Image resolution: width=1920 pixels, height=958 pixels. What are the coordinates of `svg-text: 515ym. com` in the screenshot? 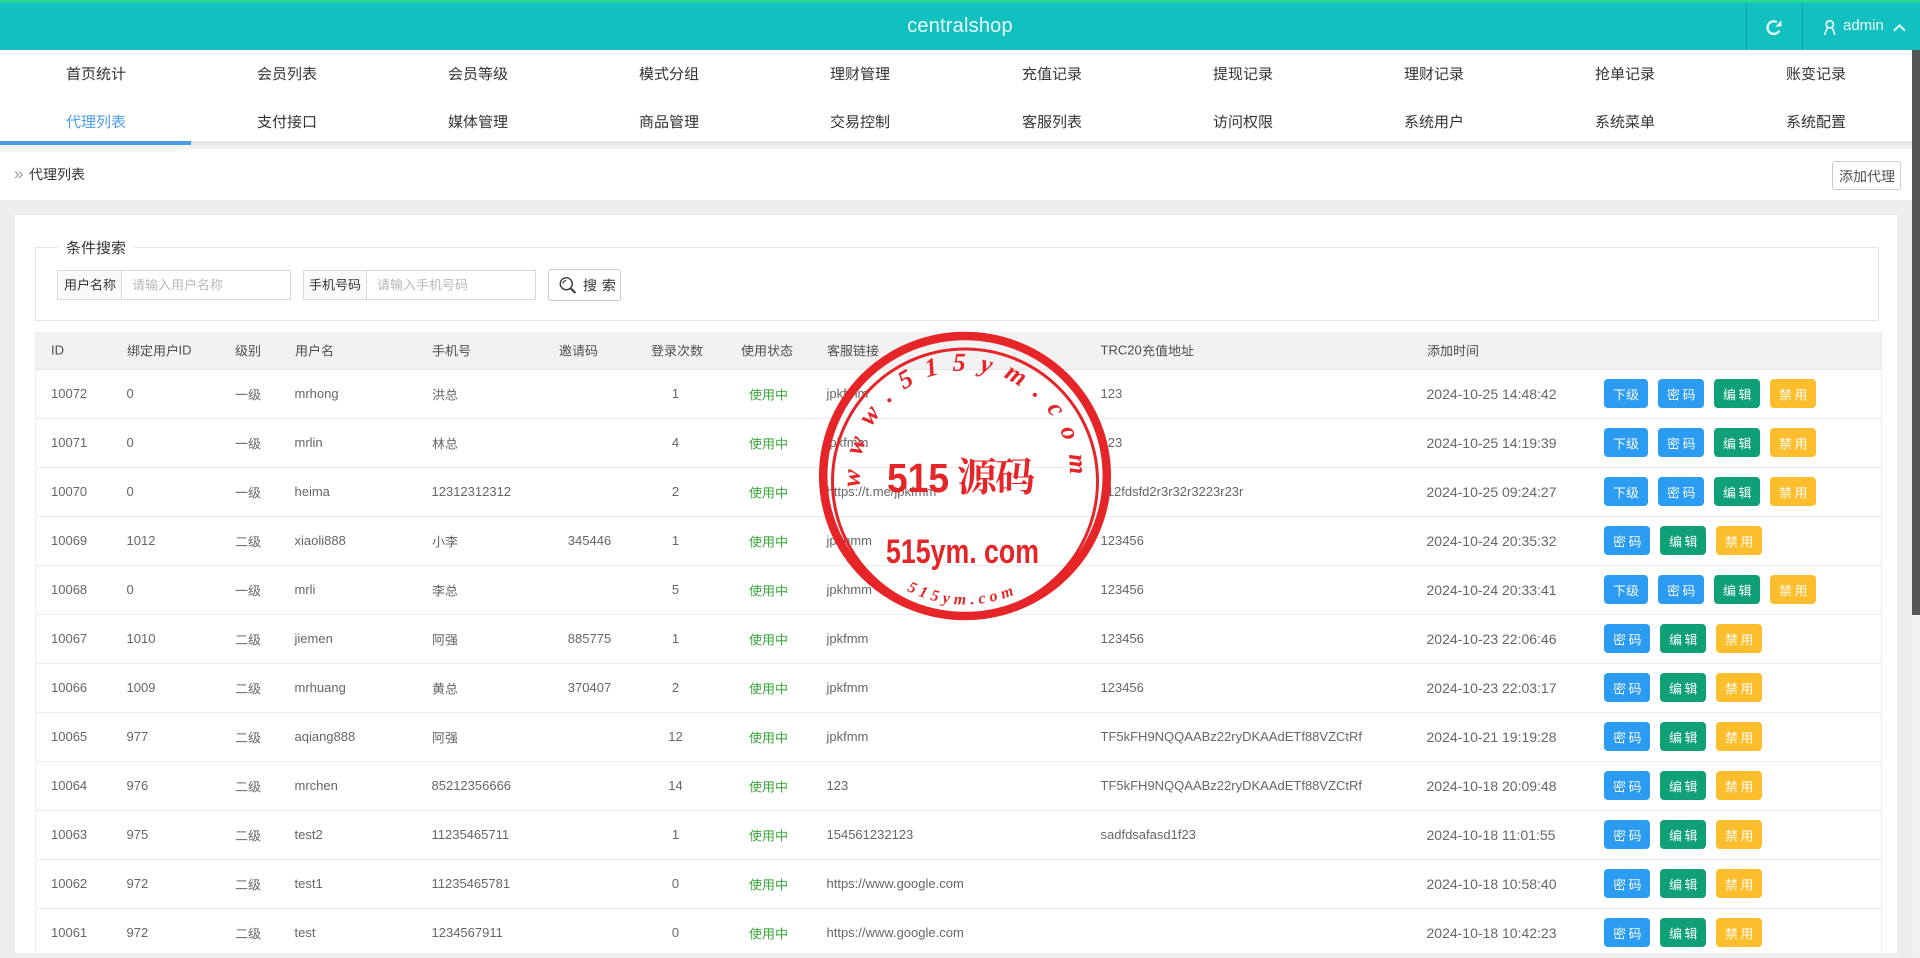 It's located at (962, 552).